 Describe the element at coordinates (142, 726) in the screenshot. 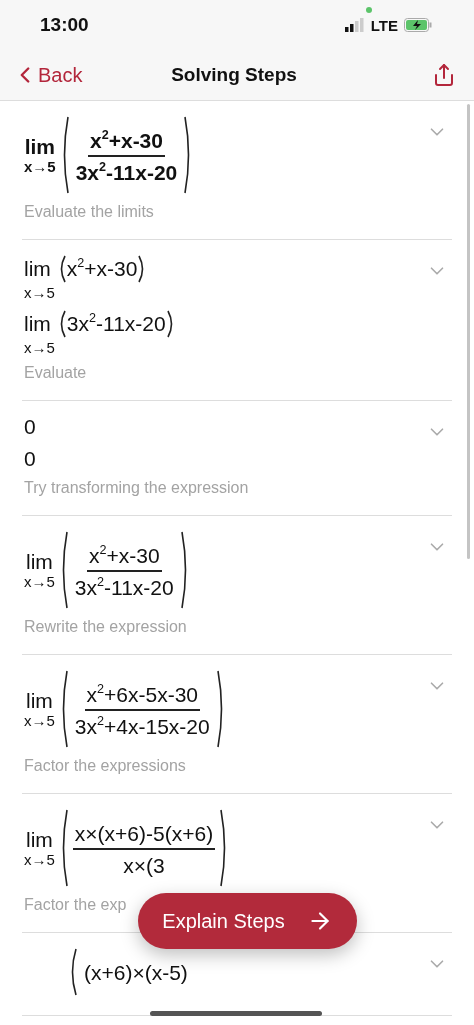

I see `fraction-denominator: 3x$^{2}$+4x-15x-20` at that location.